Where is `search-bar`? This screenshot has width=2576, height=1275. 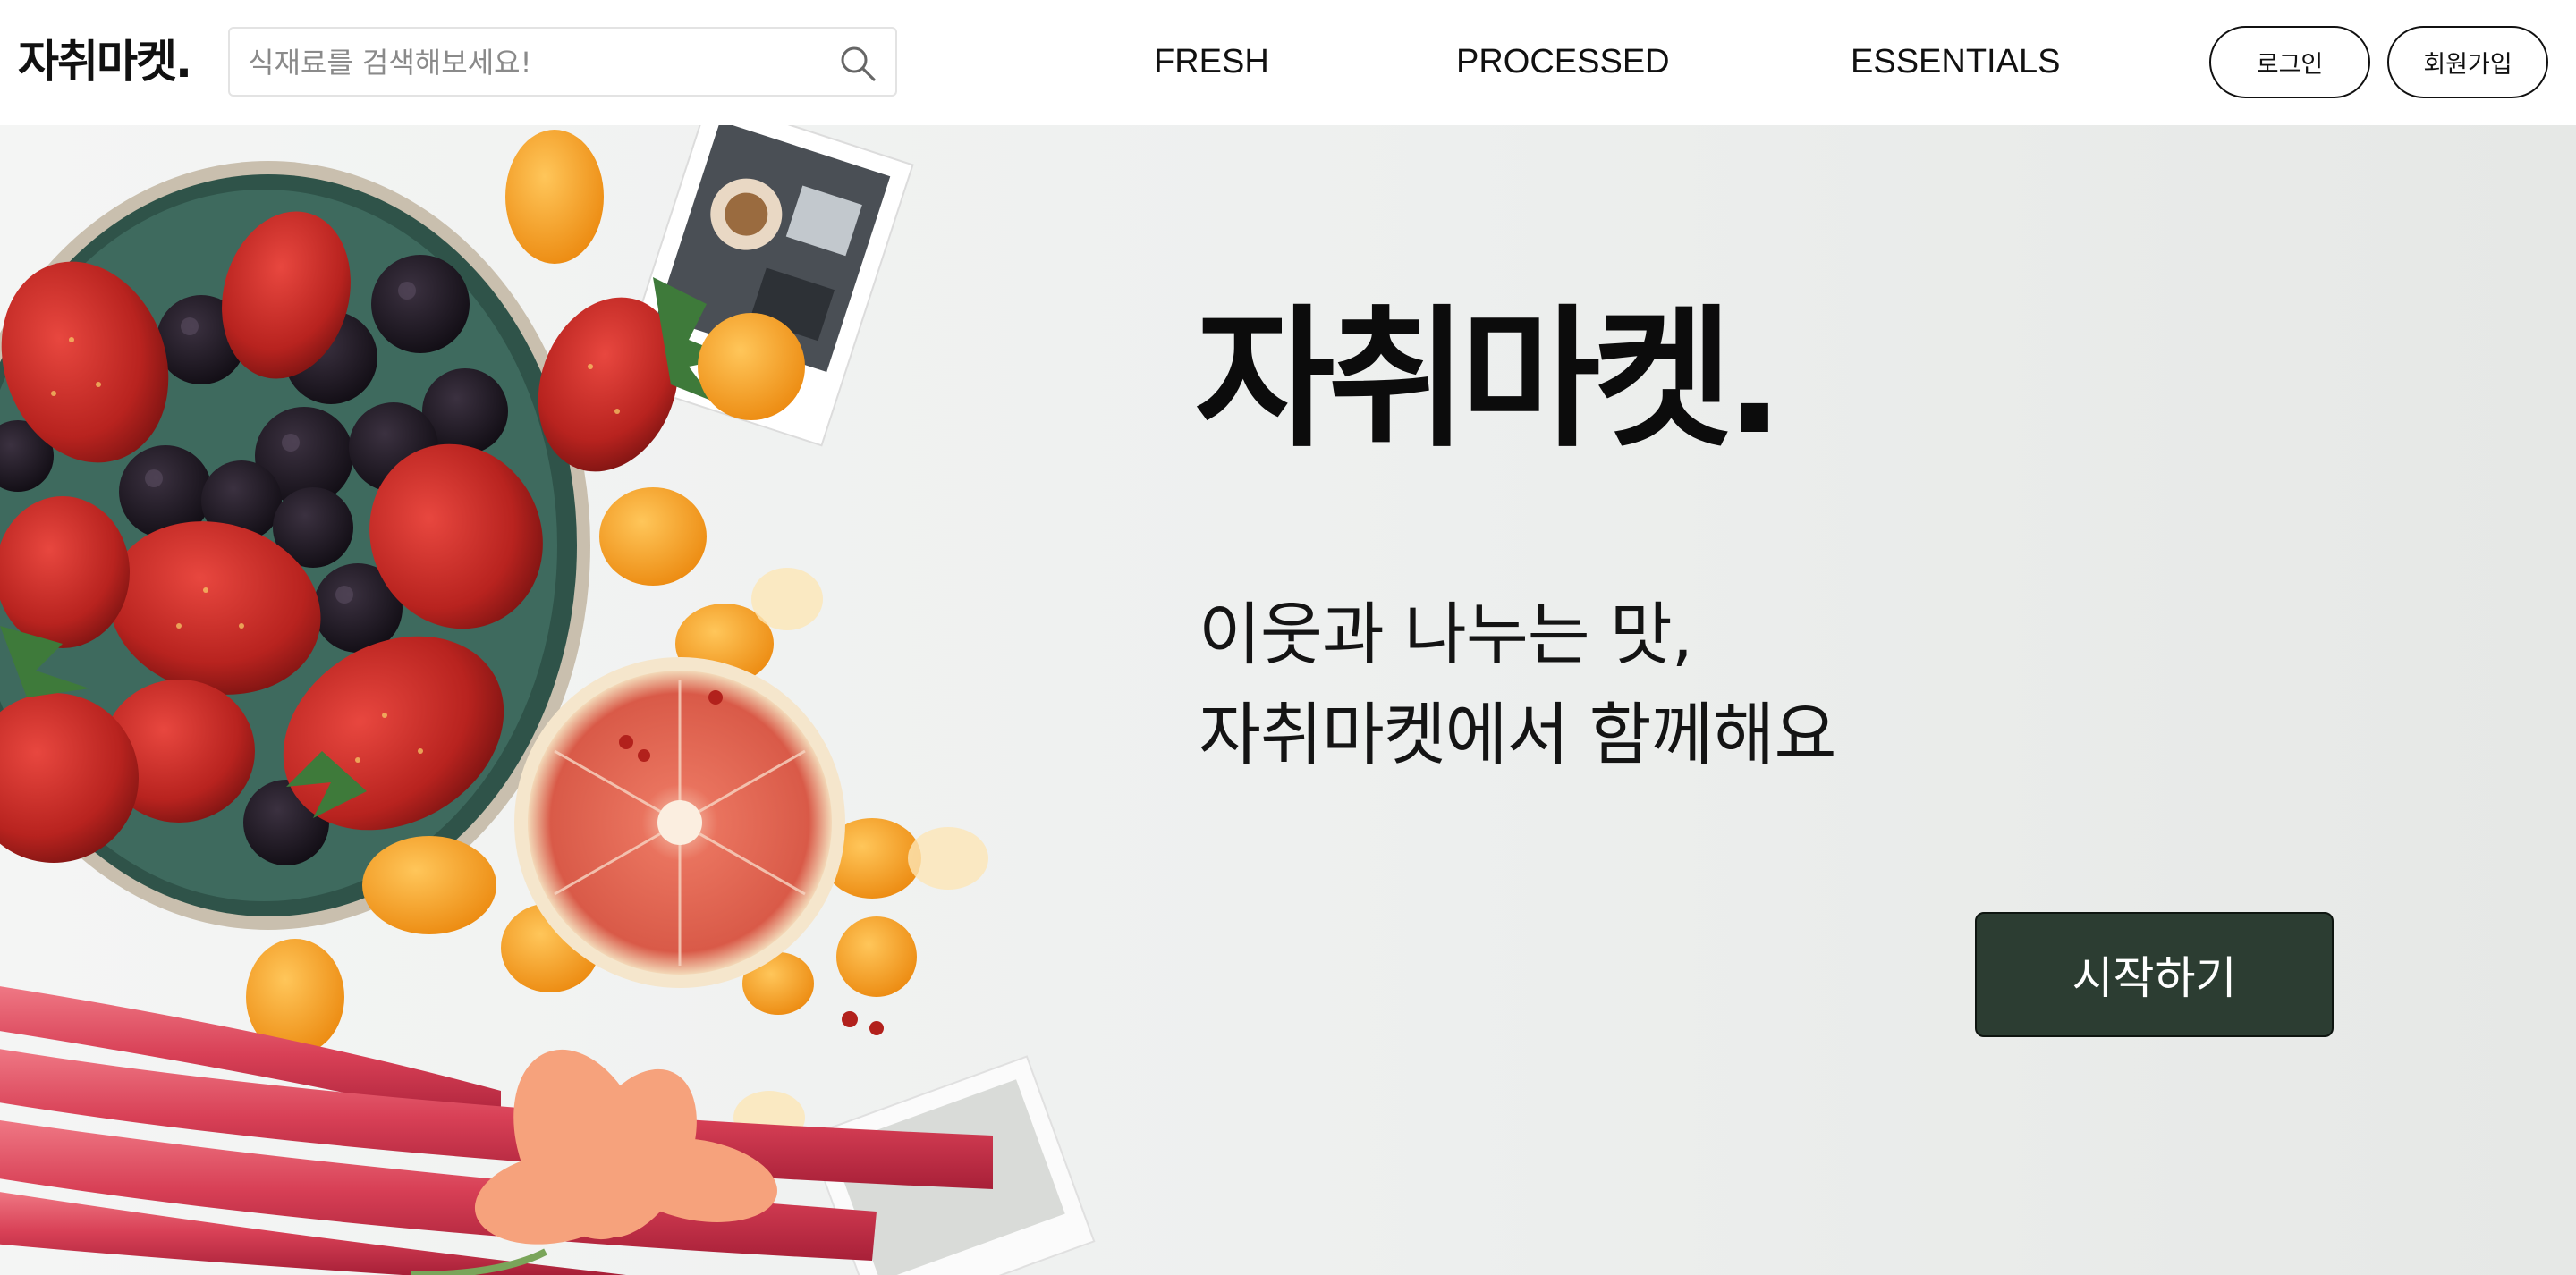 search-bar is located at coordinates (562, 62).